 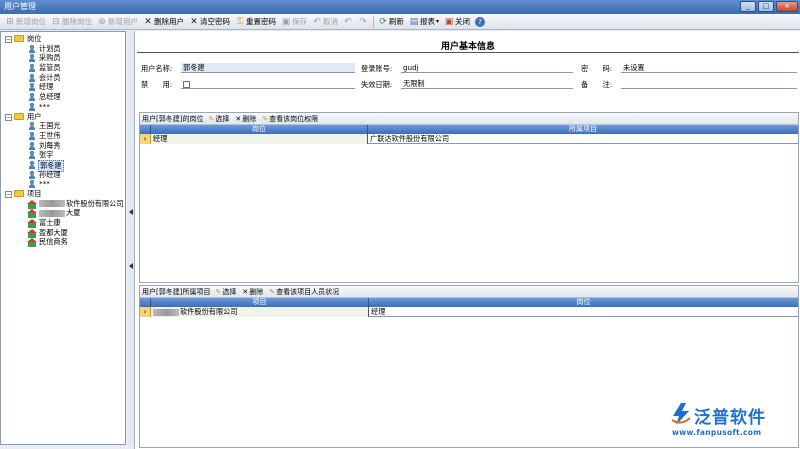 I want to click on tree-node-project: 民信商务, so click(x=63, y=242).